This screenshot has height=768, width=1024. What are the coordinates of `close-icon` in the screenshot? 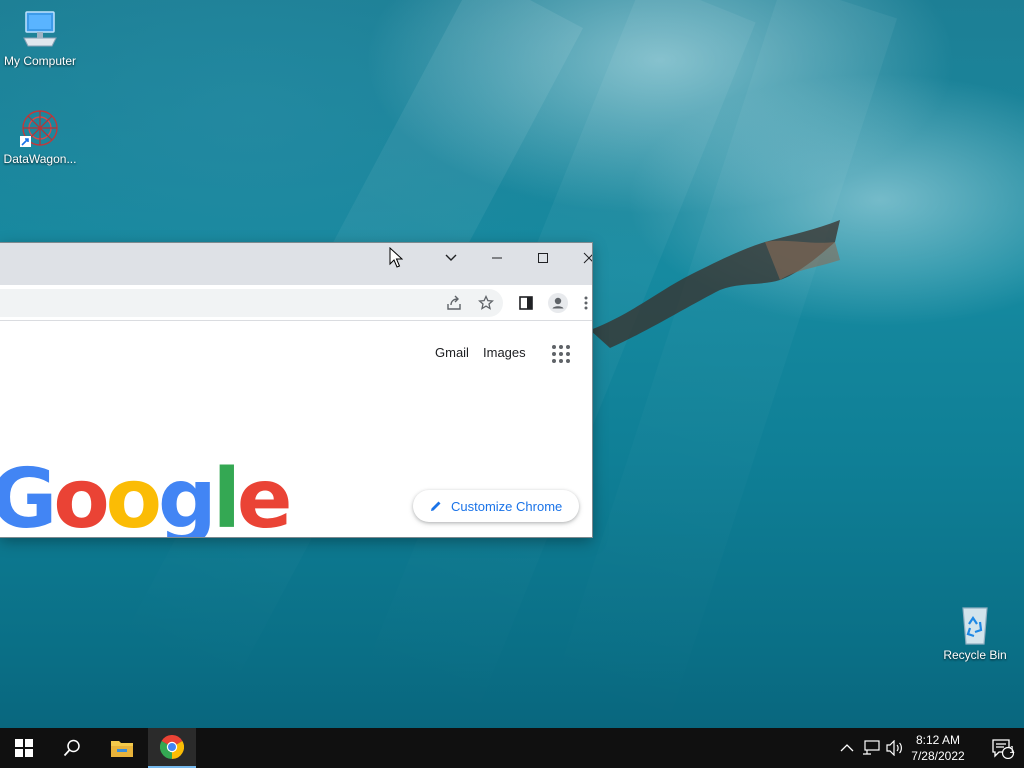 It's located at (587, 258).